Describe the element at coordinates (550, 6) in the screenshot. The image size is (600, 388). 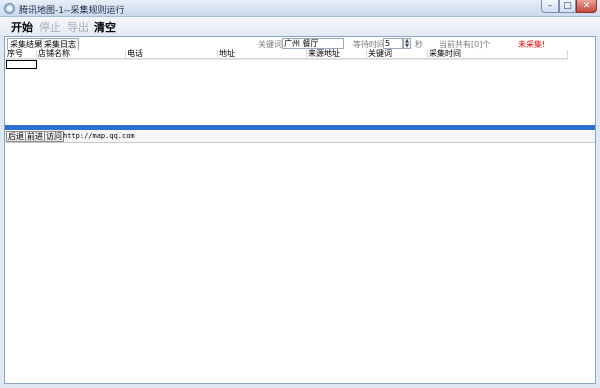
I see `minimize-button: –` at that location.